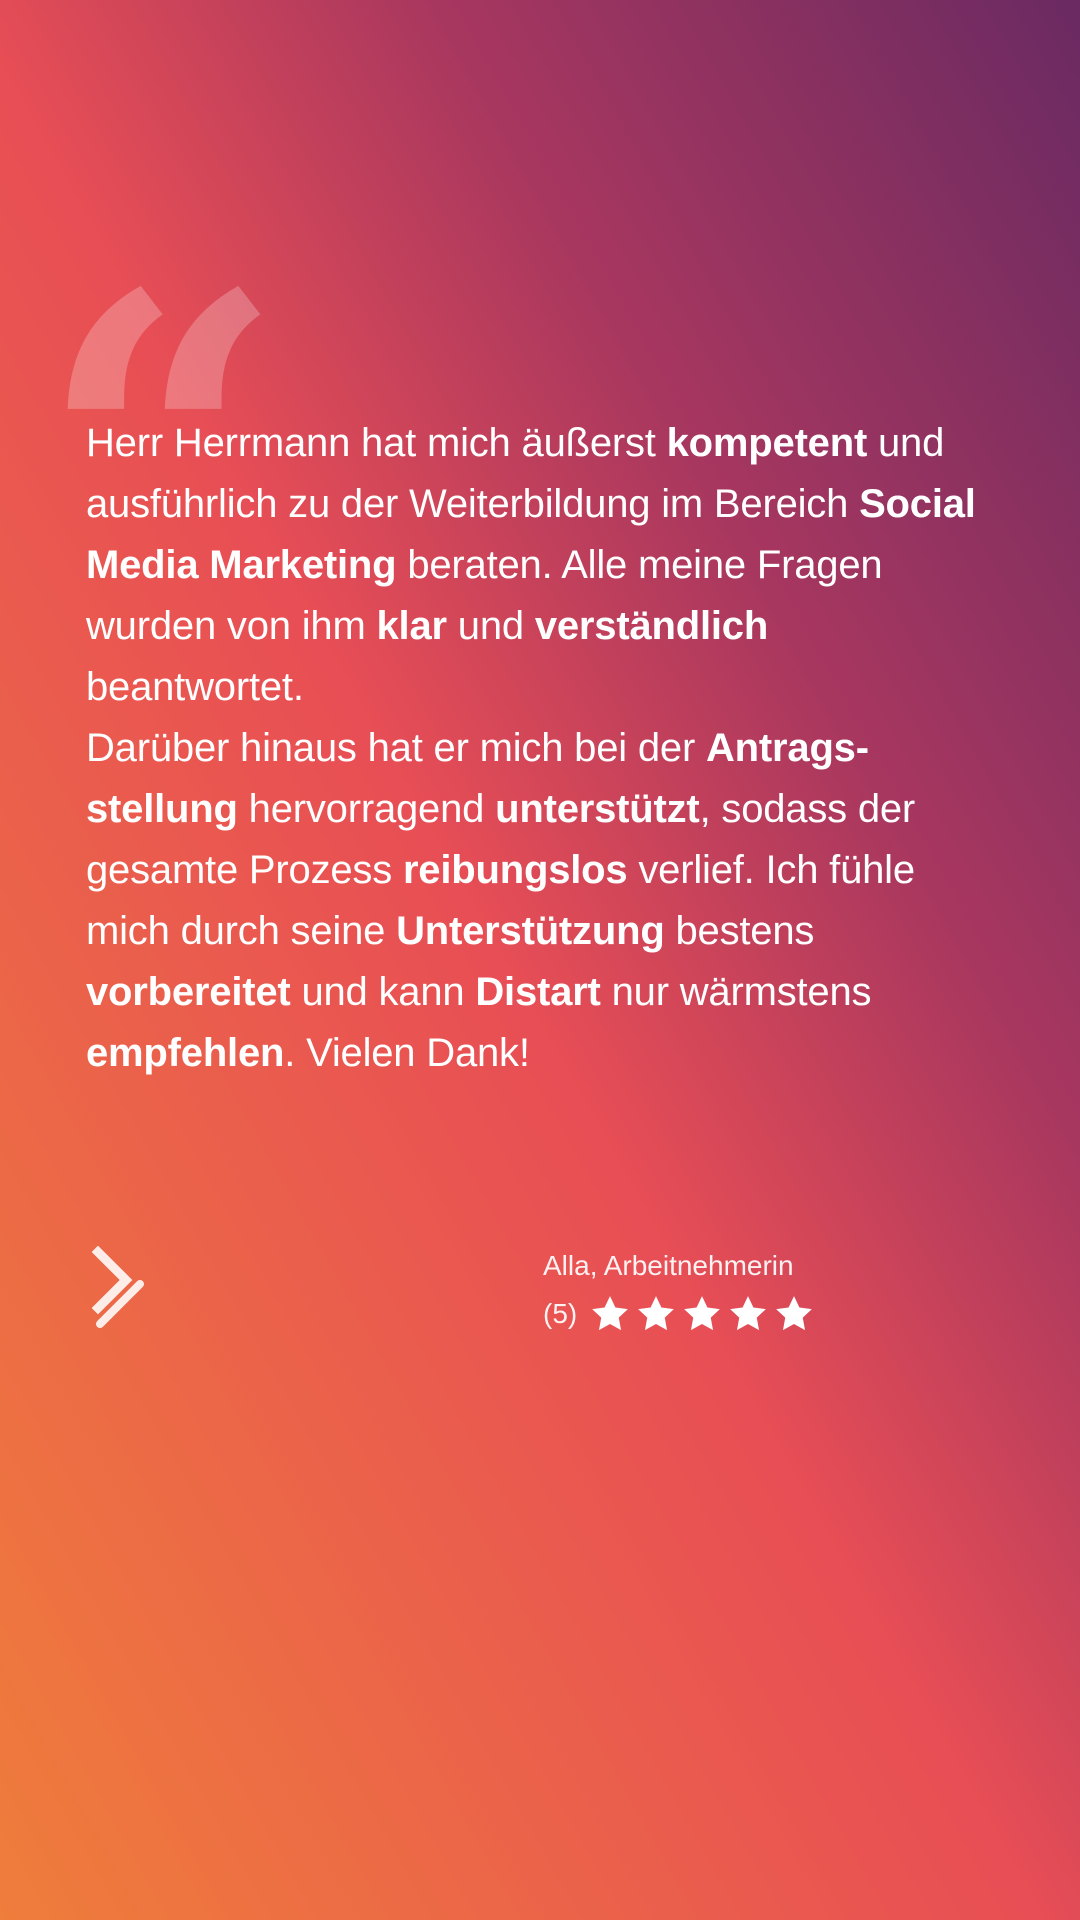 The width and height of the screenshot is (1080, 1920). I want to click on star-rating, so click(702, 1314).